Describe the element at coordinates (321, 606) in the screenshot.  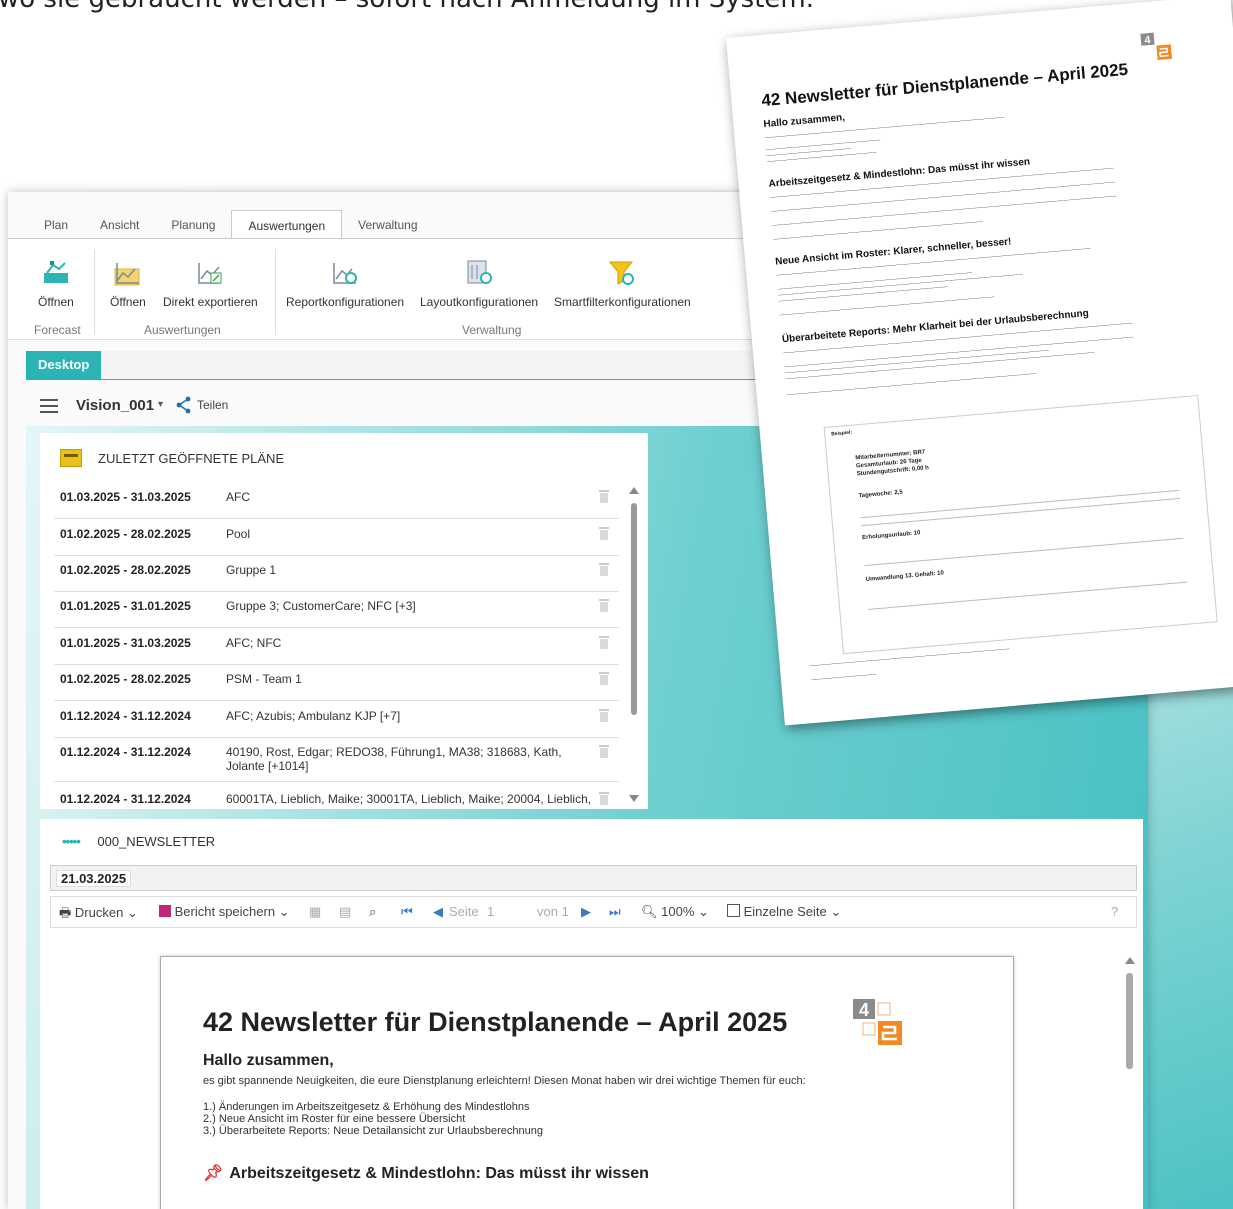
I see `plan-name: Gruppe 3; CustomerCare; NFC [+3]` at that location.